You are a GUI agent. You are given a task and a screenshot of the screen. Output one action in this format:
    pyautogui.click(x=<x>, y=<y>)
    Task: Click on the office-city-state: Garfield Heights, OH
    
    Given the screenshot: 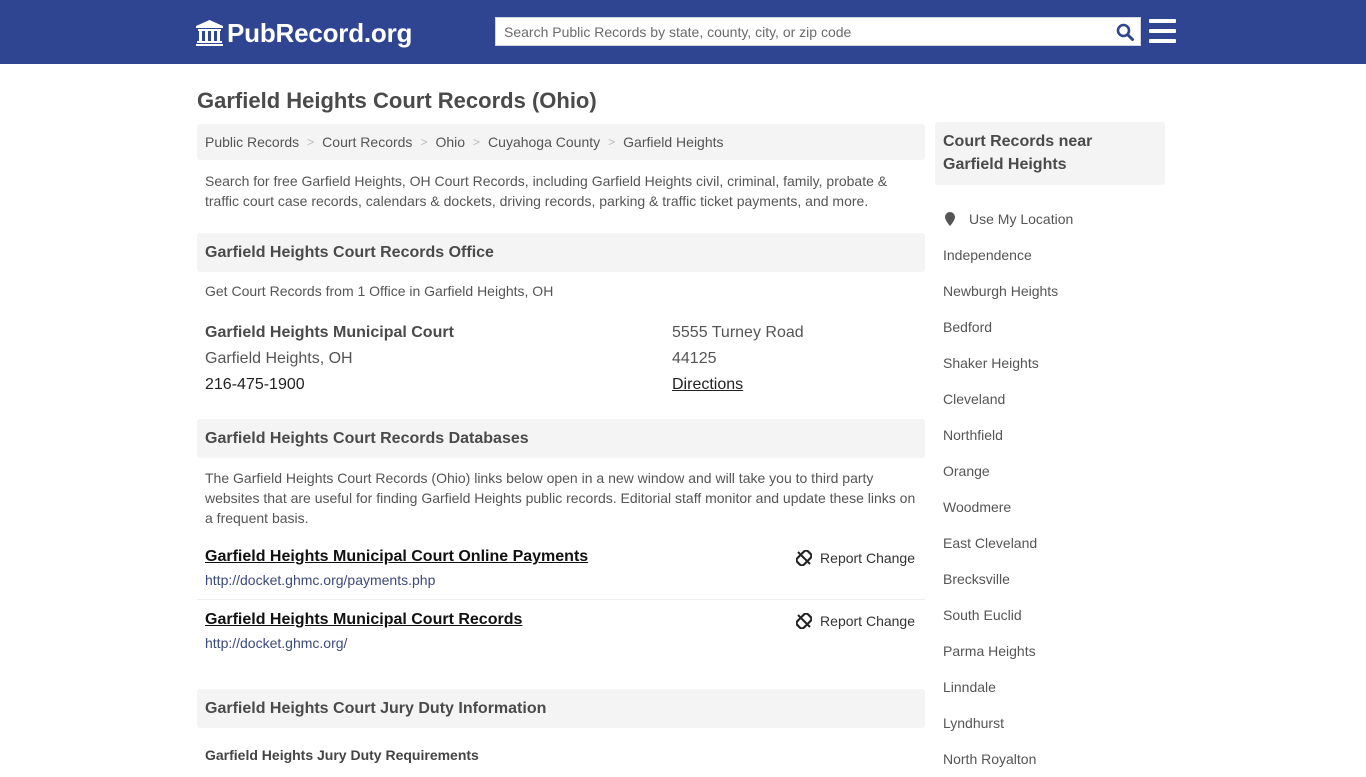 What is the action you would take?
    pyautogui.click(x=279, y=358)
    